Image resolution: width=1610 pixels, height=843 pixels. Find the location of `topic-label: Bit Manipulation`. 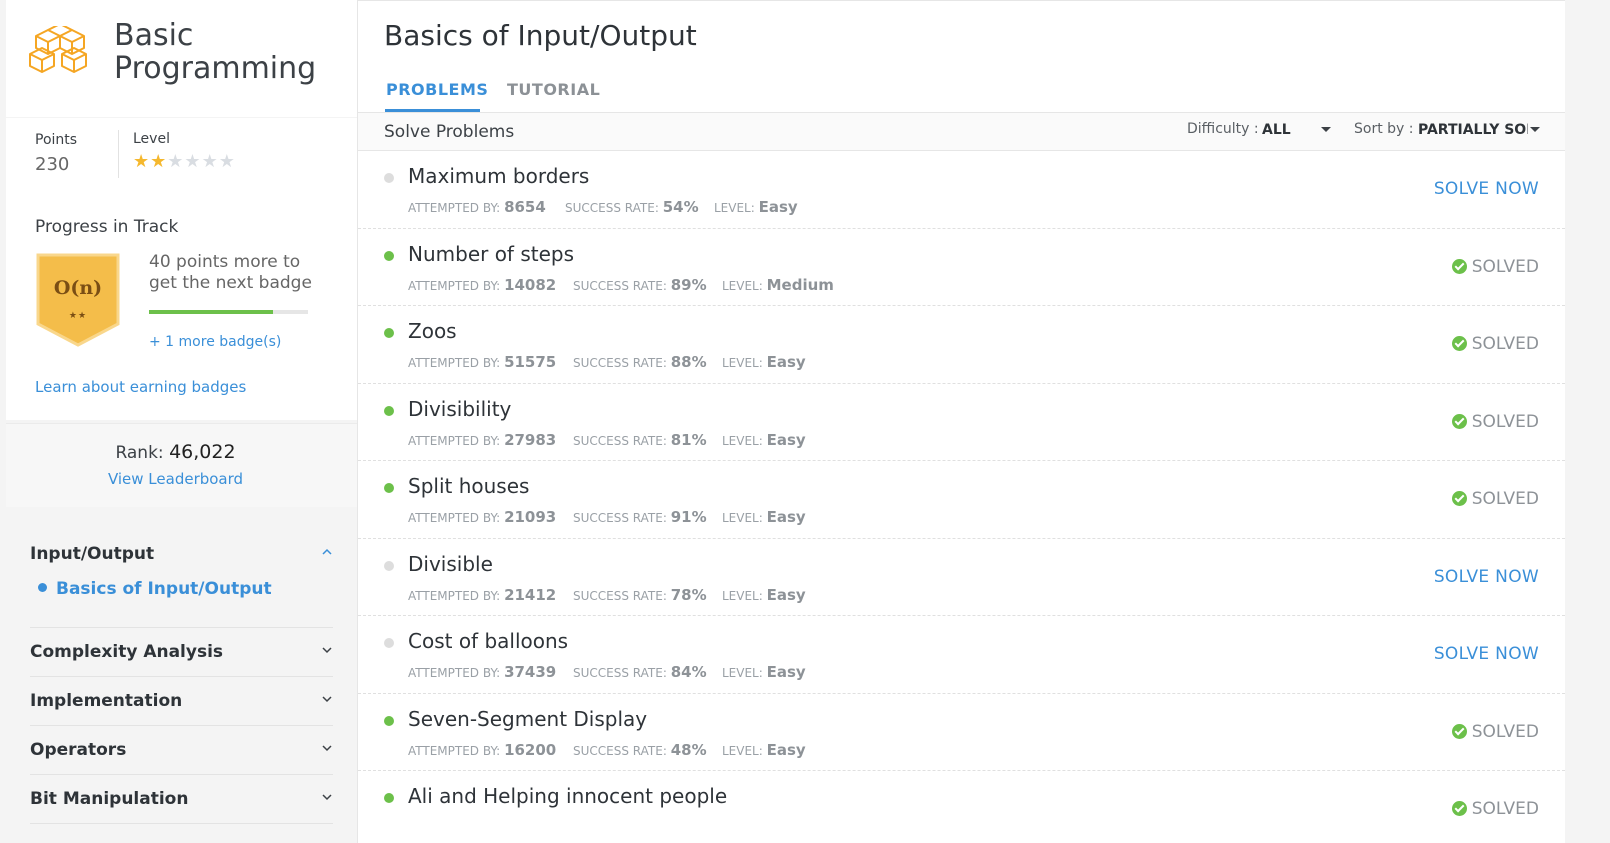

topic-label: Bit Manipulation is located at coordinates (109, 799).